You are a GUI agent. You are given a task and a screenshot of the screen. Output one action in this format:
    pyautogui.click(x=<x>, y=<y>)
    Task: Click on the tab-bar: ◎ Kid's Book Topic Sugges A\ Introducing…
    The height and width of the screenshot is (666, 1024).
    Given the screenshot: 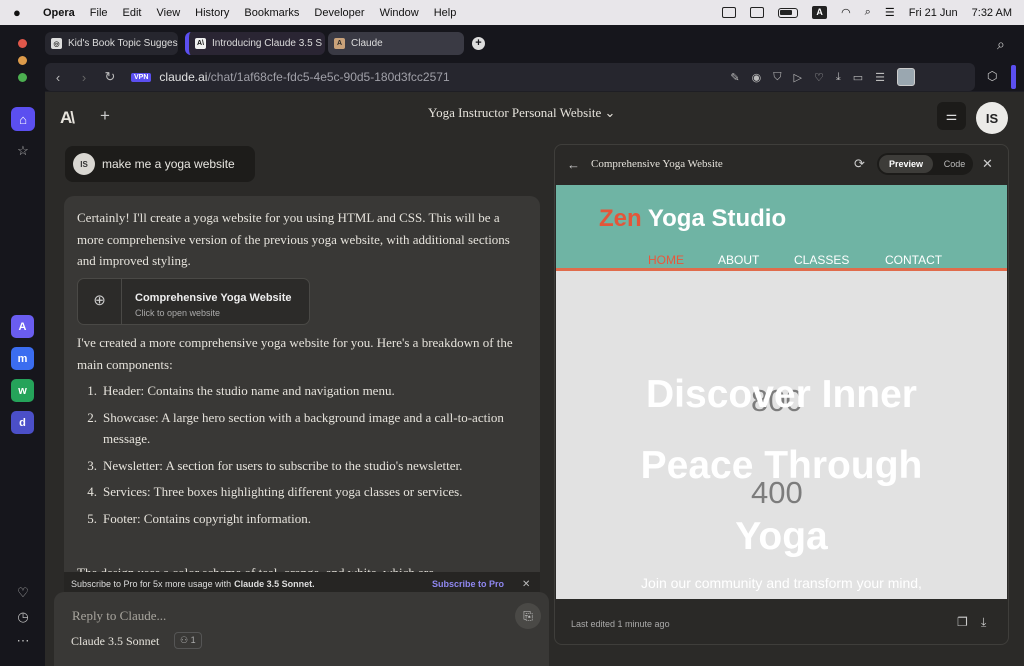 What is the action you would take?
    pyautogui.click(x=534, y=44)
    